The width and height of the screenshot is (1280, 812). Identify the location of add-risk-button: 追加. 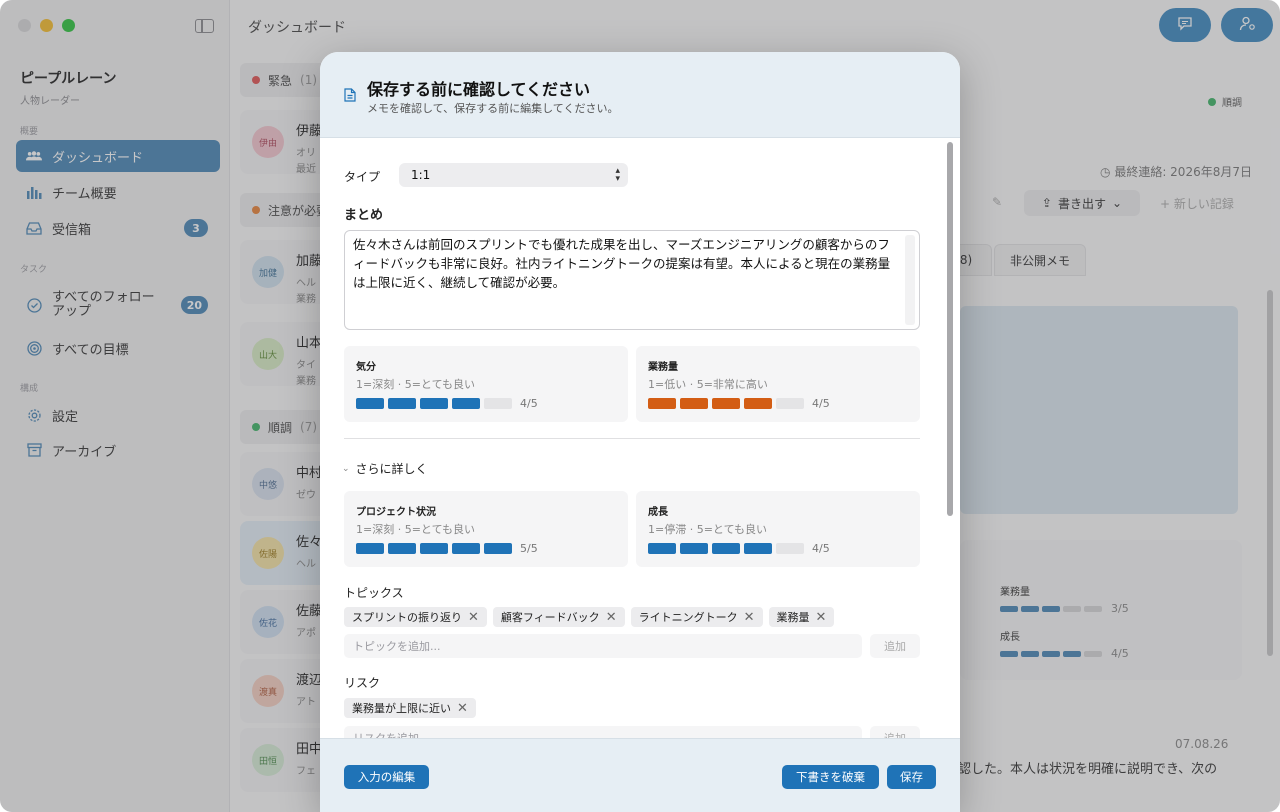
(895, 732).